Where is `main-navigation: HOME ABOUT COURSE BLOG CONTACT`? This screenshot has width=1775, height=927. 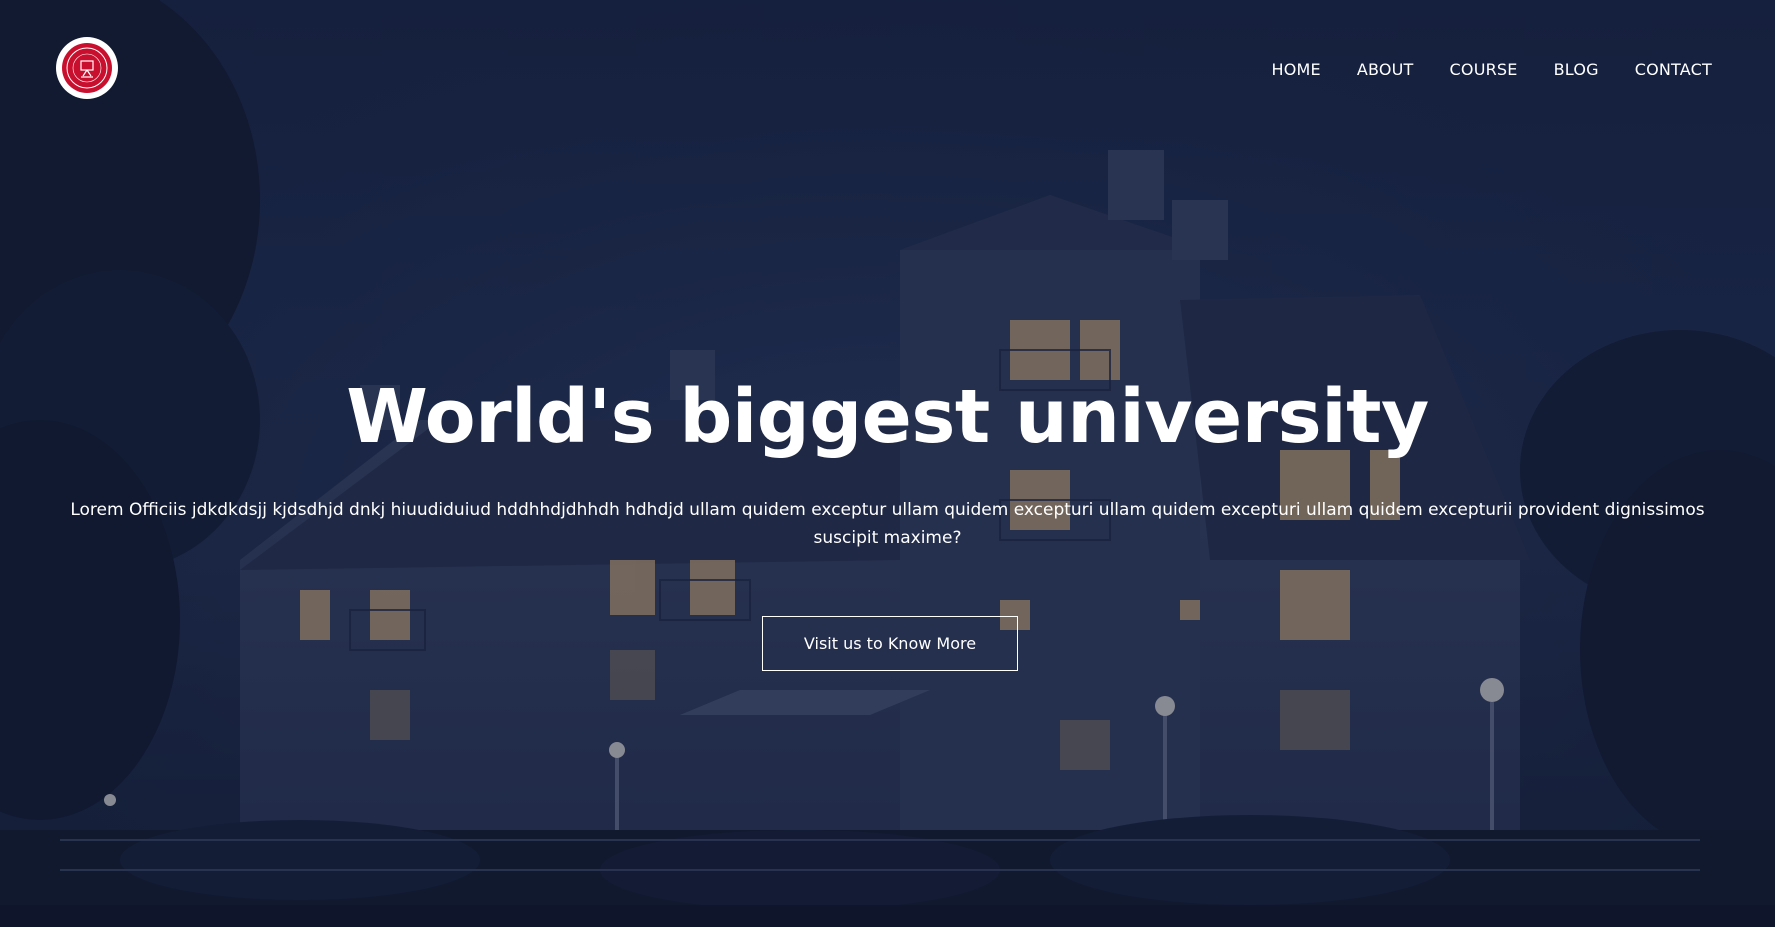
main-navigation: HOME ABOUT COURSE BLOG CONTACT is located at coordinates (1491, 69).